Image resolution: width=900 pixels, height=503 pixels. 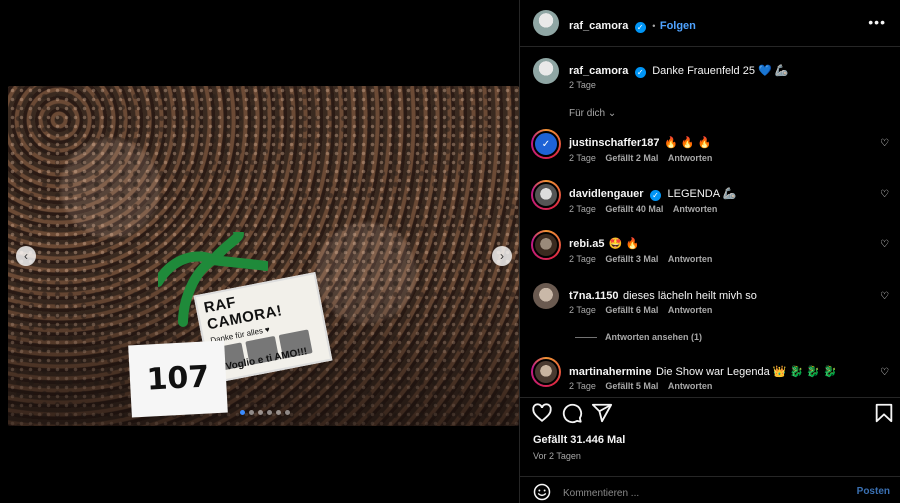 I want to click on comment-input, so click(x=693, y=493).